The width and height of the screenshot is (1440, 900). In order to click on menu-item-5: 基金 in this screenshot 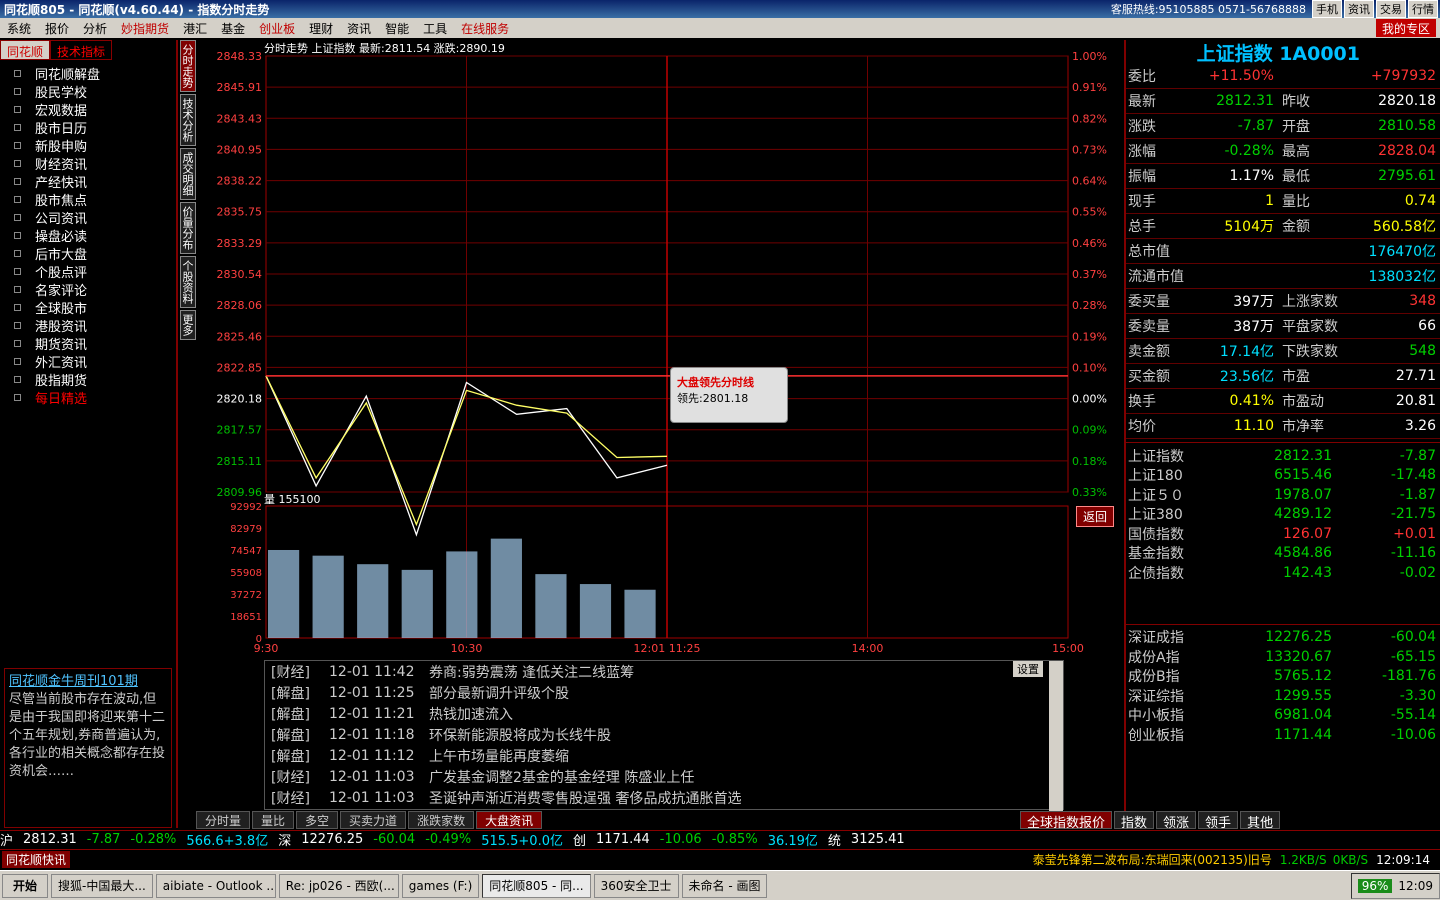, I will do `click(233, 28)`.